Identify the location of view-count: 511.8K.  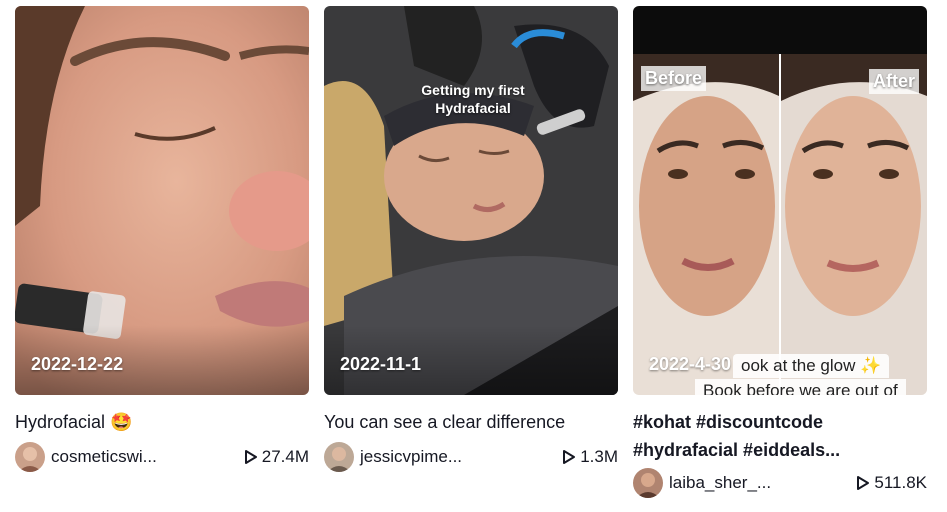
(891, 483).